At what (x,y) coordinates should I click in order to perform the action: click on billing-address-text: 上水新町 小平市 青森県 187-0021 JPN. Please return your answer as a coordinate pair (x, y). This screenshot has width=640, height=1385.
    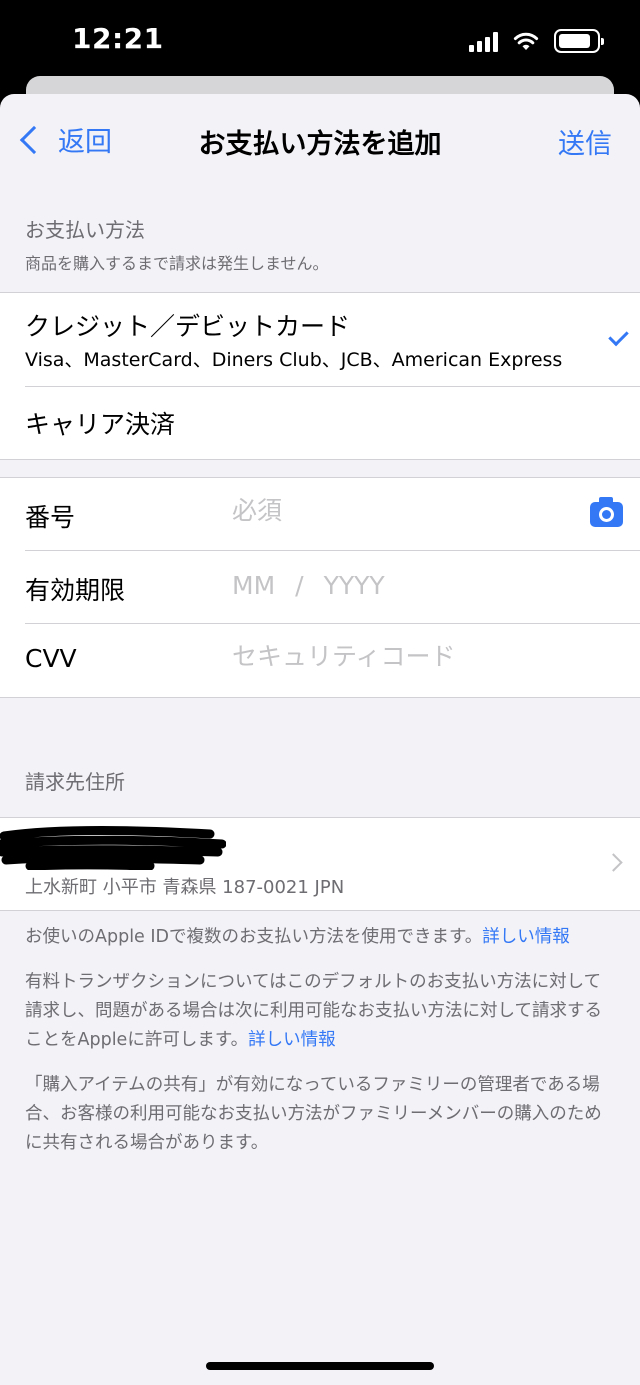
    Looking at the image, I should click on (185, 887).